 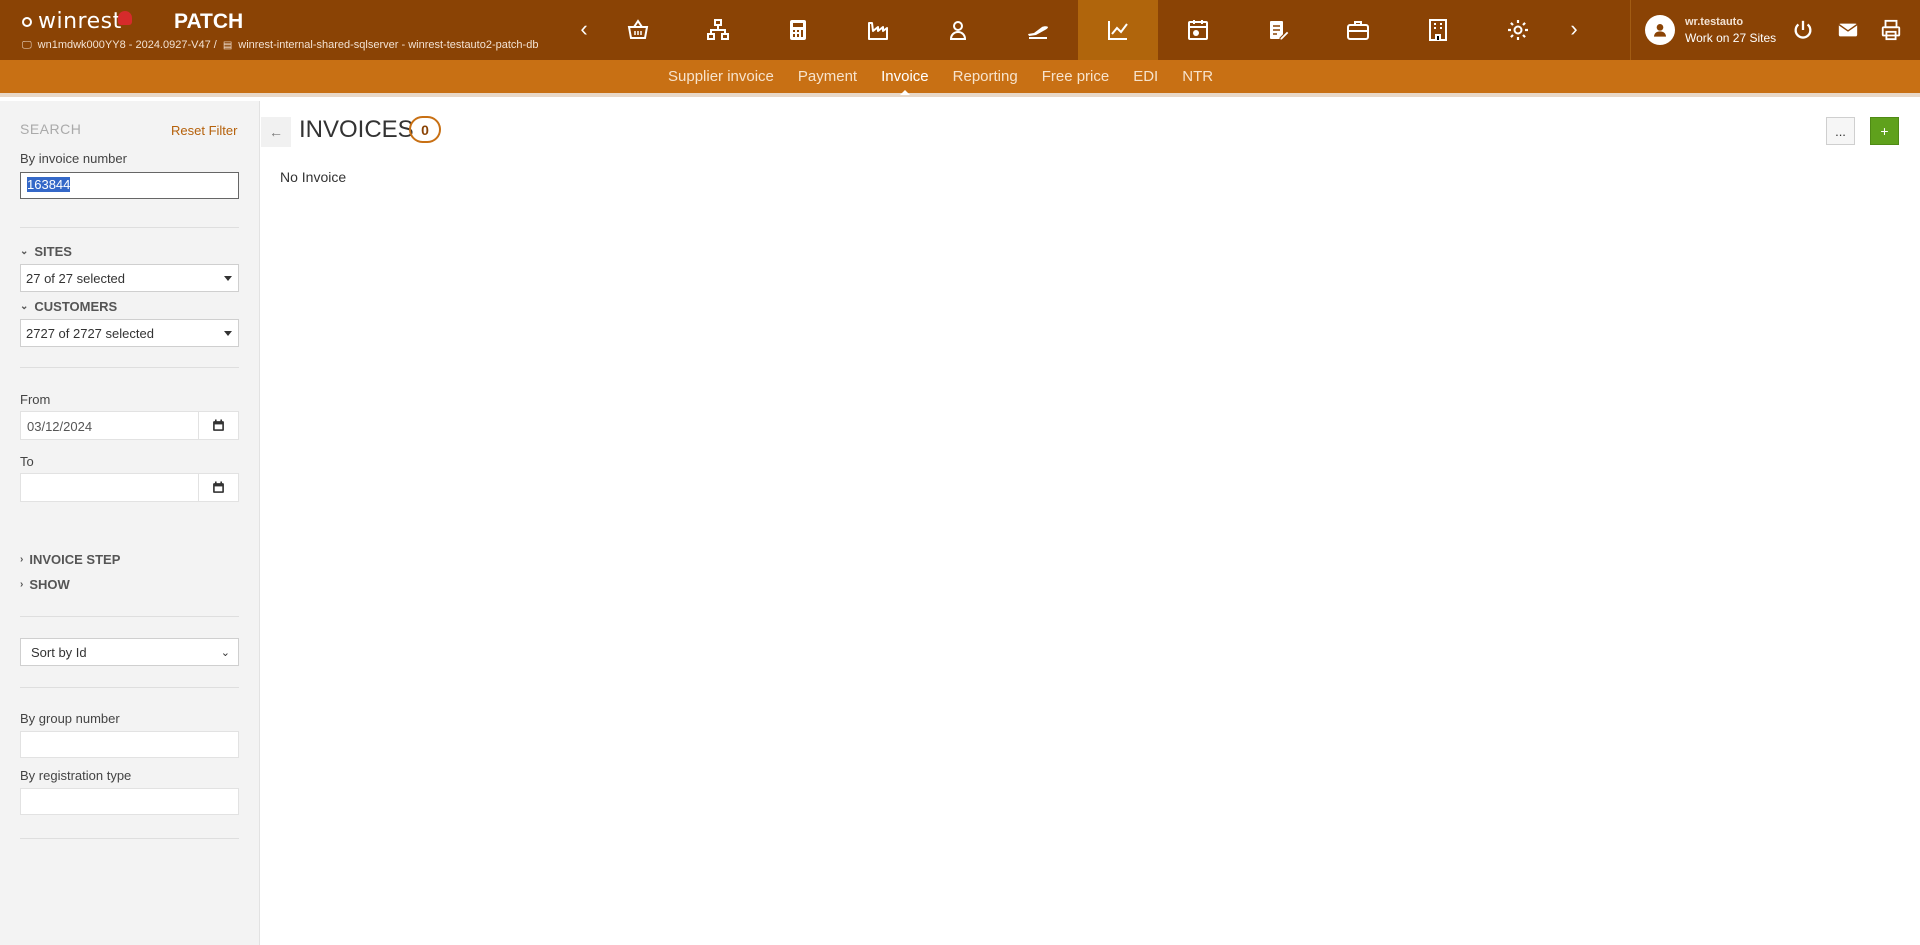 What do you see at coordinates (76, 775) in the screenshot?
I see `registration-type-label: By registration type` at bounding box center [76, 775].